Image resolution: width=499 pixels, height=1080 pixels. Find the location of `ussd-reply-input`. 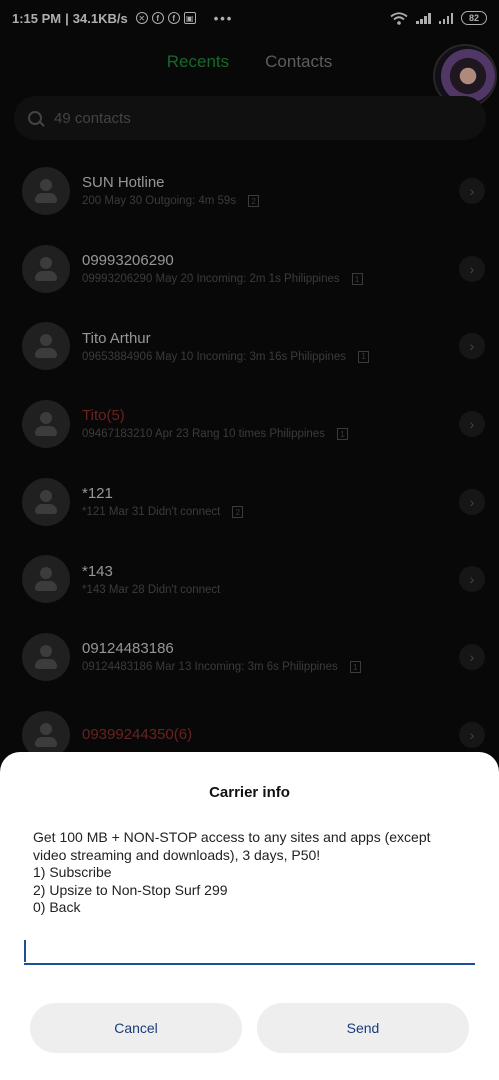

ussd-reply-input is located at coordinates (249, 950).